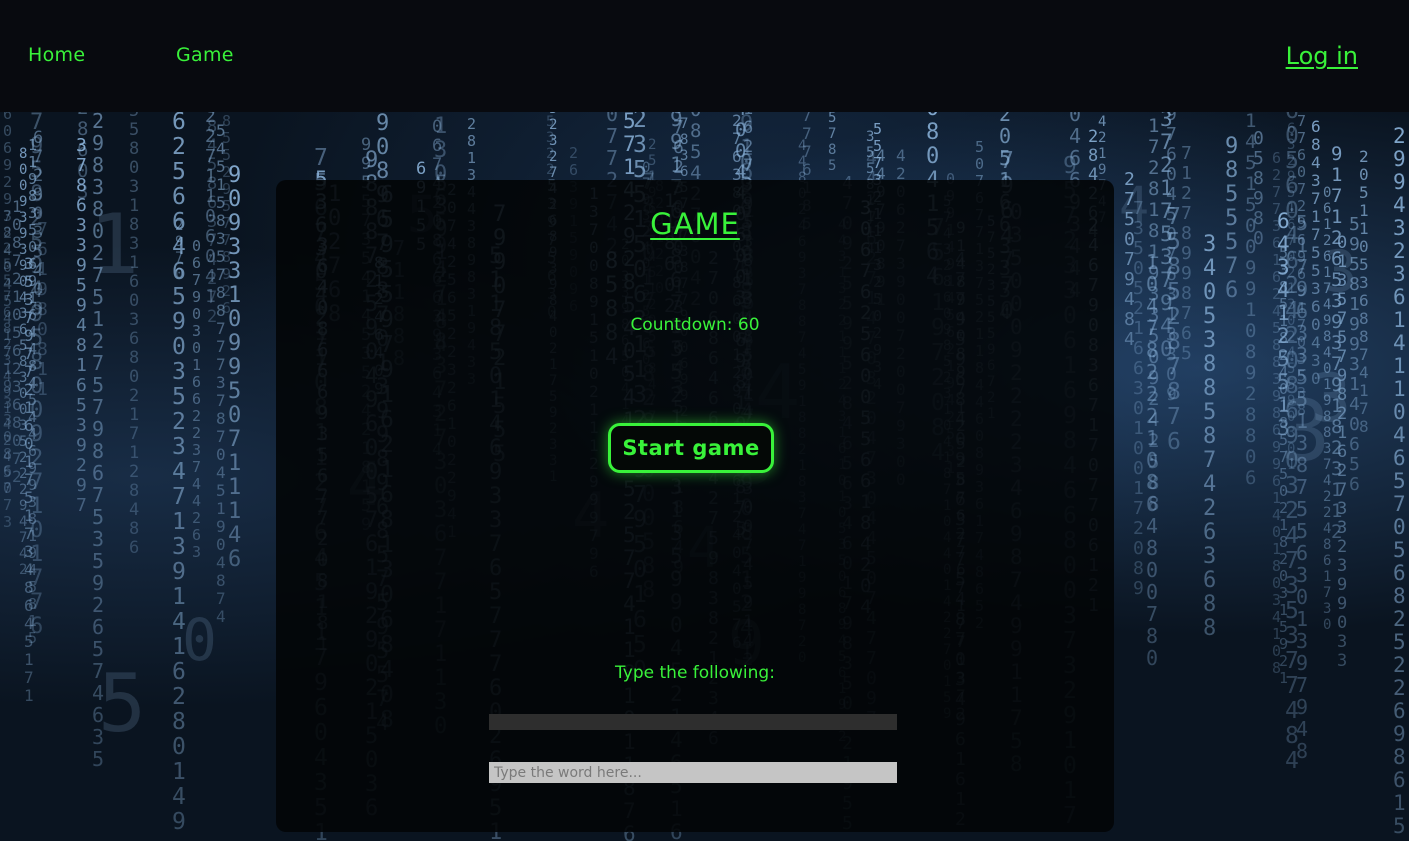  I want to click on login-link: Log in, so click(1322, 56).